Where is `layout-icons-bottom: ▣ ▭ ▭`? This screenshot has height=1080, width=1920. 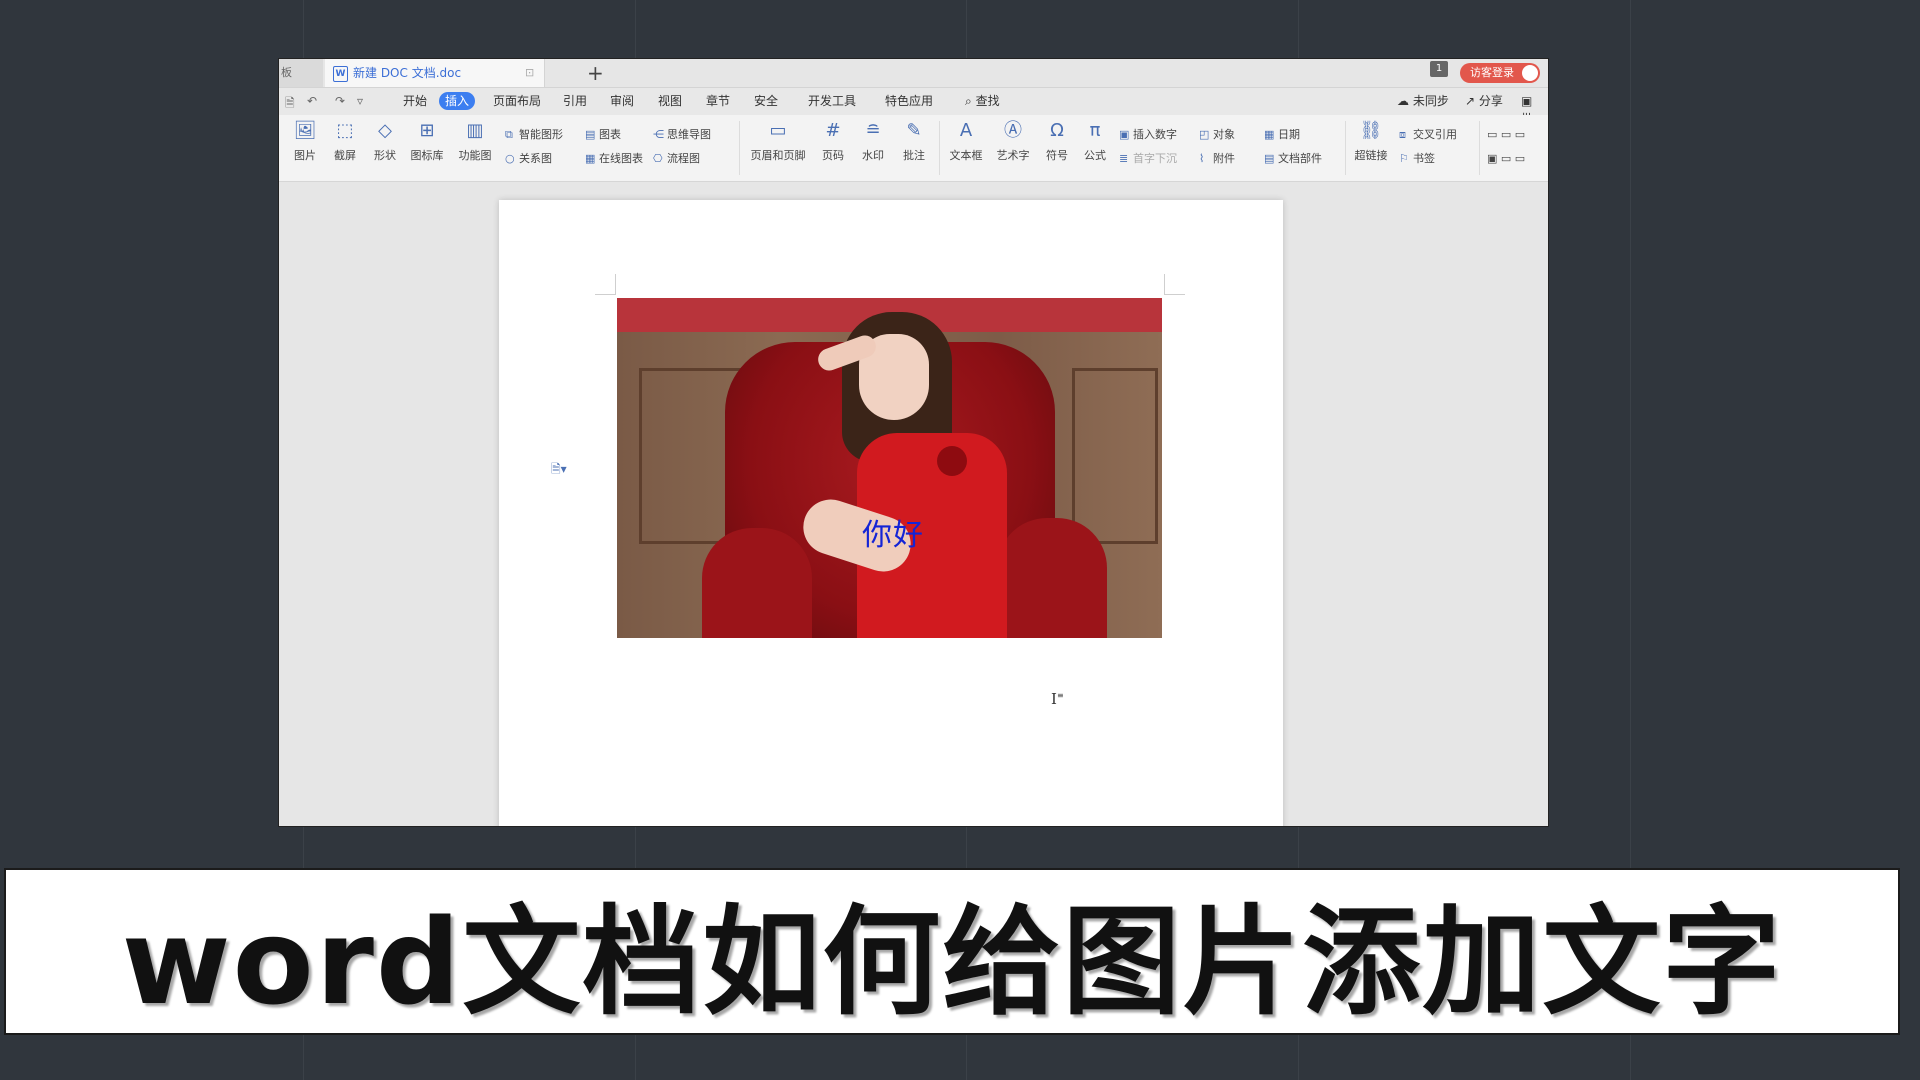 layout-icons-bottom: ▣ ▭ ▭ is located at coordinates (1506, 159).